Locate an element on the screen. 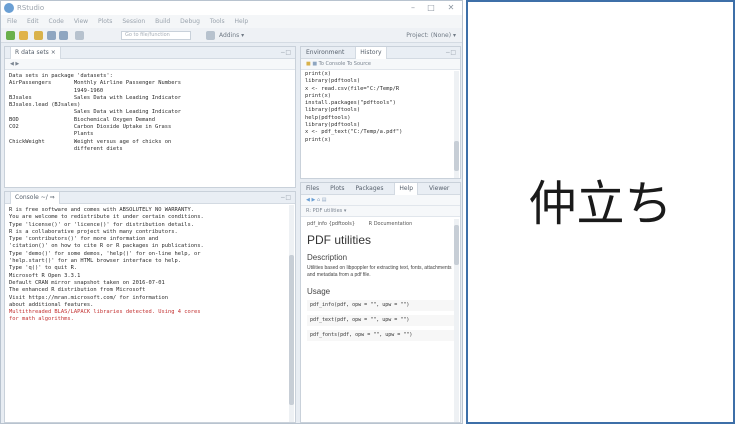 The height and width of the screenshot is (424, 735). data-sets-line: CO2 Carbon Dioxide Uptake in Grass is located at coordinates (90, 127).